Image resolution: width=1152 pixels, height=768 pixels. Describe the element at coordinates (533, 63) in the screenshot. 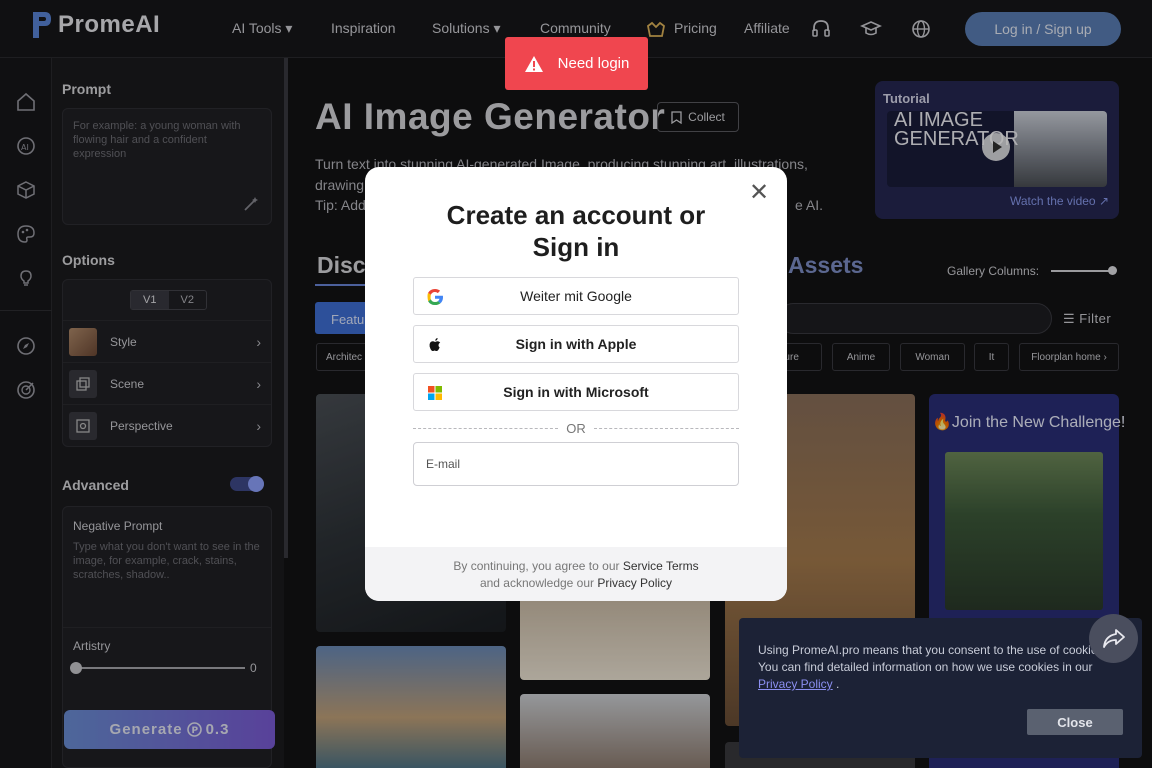

I see `warning-icon` at that location.